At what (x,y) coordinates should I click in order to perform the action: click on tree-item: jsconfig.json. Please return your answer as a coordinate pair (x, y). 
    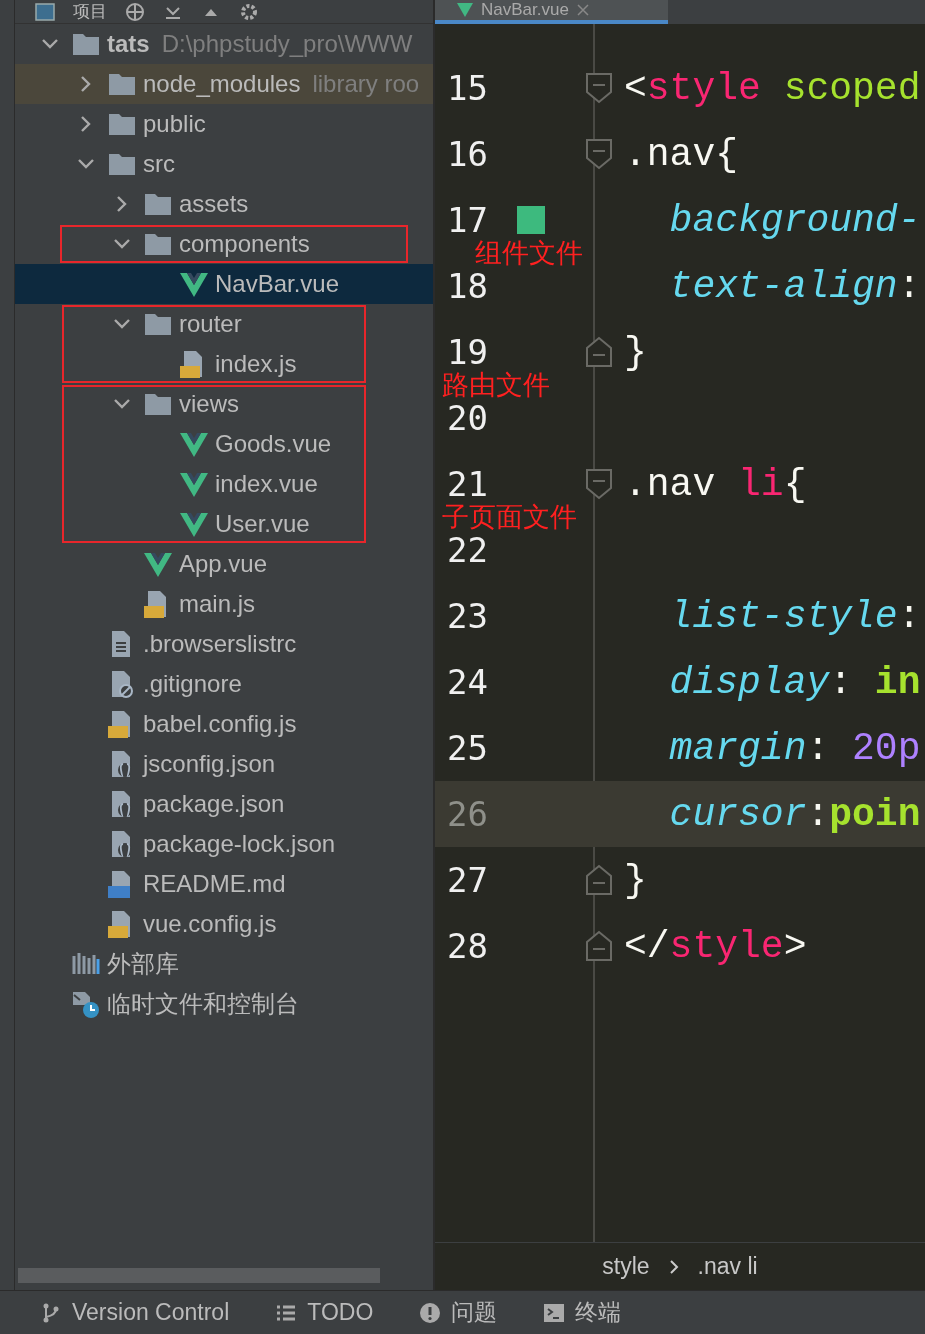
    Looking at the image, I should click on (224, 764).